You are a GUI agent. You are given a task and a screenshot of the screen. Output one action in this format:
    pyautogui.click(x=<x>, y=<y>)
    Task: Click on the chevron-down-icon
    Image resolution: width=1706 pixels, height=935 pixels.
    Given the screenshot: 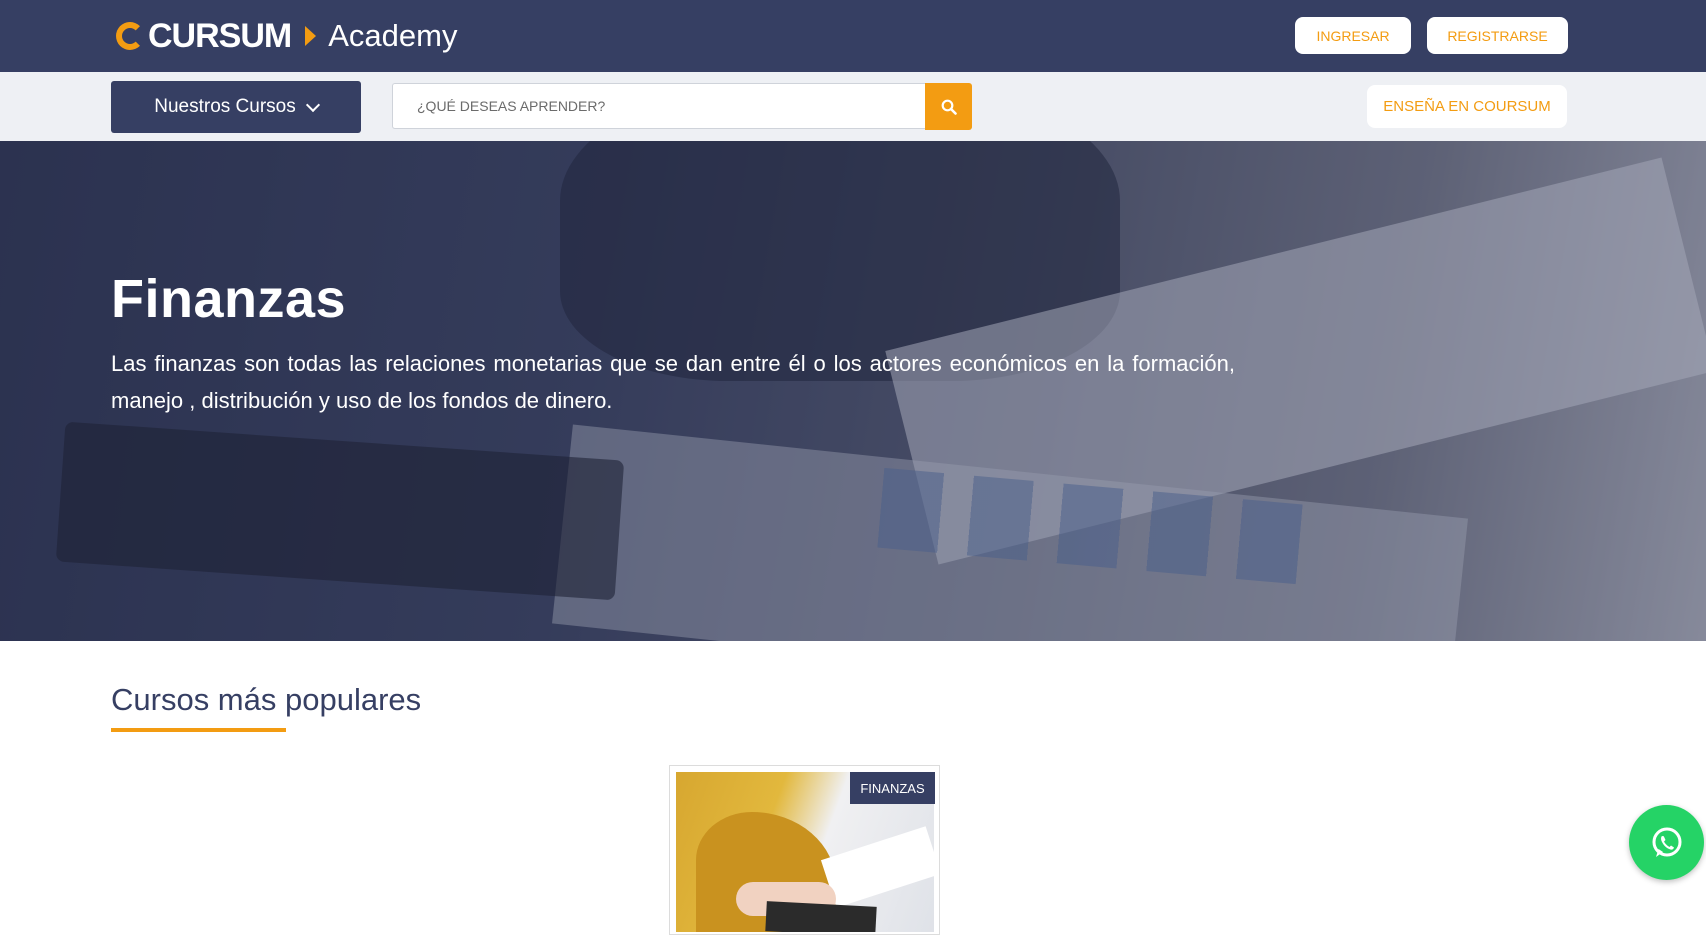 What is the action you would take?
    pyautogui.click(x=312, y=104)
    